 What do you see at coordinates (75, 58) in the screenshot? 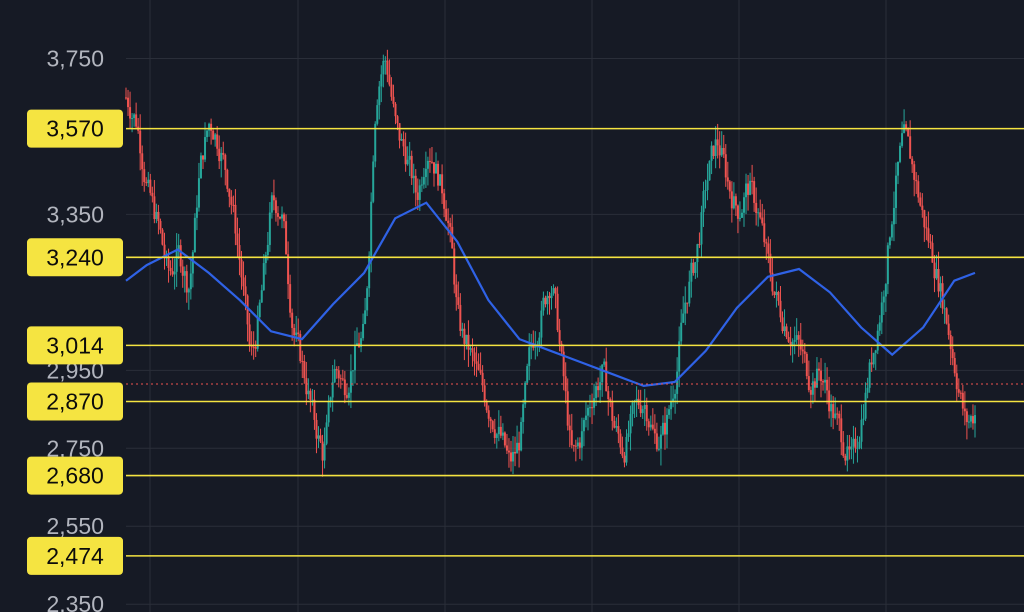
I see `y-tick-label: 3,750` at bounding box center [75, 58].